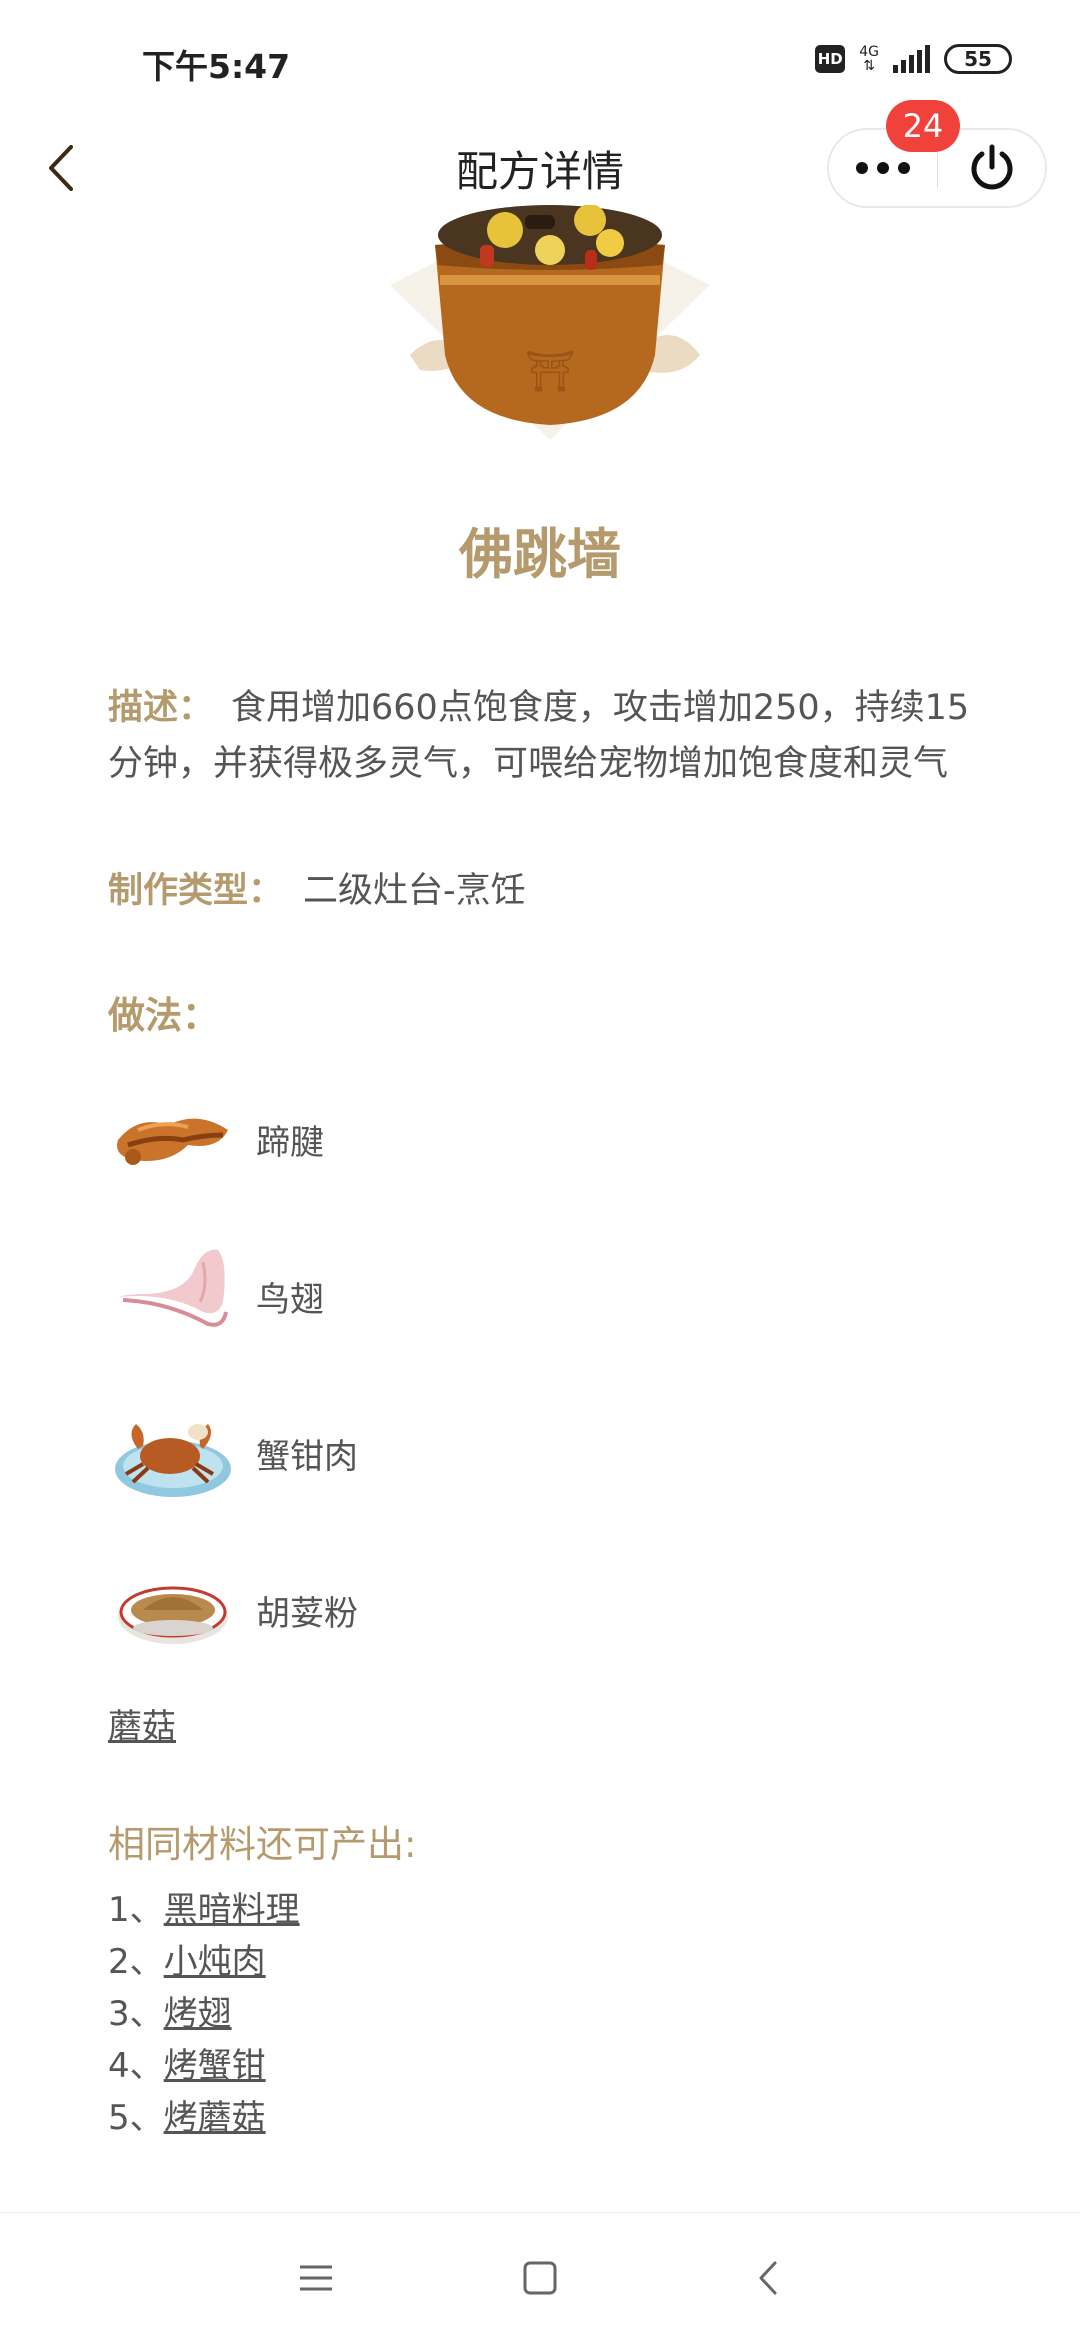  I want to click on list-item: 1、黑暗料理, so click(544, 1910).